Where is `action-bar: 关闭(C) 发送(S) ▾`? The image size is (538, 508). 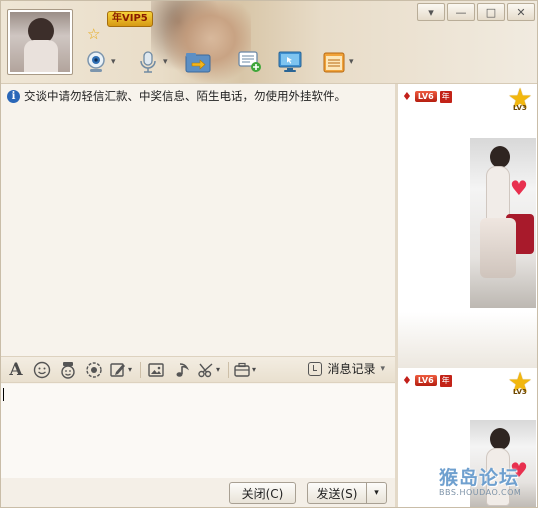
action-bar: 关闭(C) 发送(S) ▾ is located at coordinates (198, 492).